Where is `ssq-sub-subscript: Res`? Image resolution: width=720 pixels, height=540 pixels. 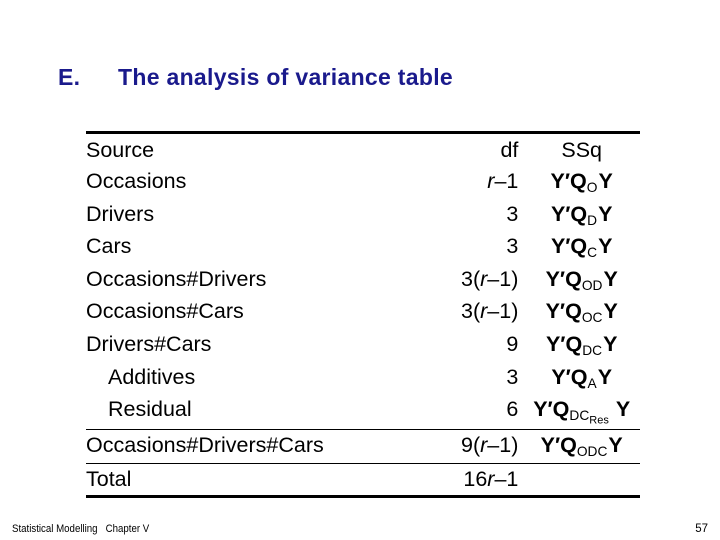 ssq-sub-subscript: Res is located at coordinates (599, 420).